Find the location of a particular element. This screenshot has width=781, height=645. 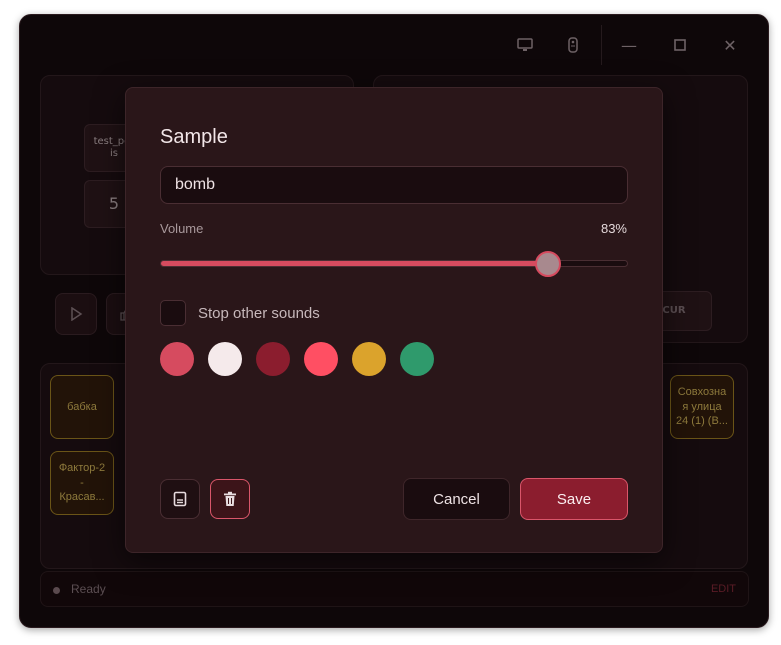

maximize-icon is located at coordinates (680, 45).